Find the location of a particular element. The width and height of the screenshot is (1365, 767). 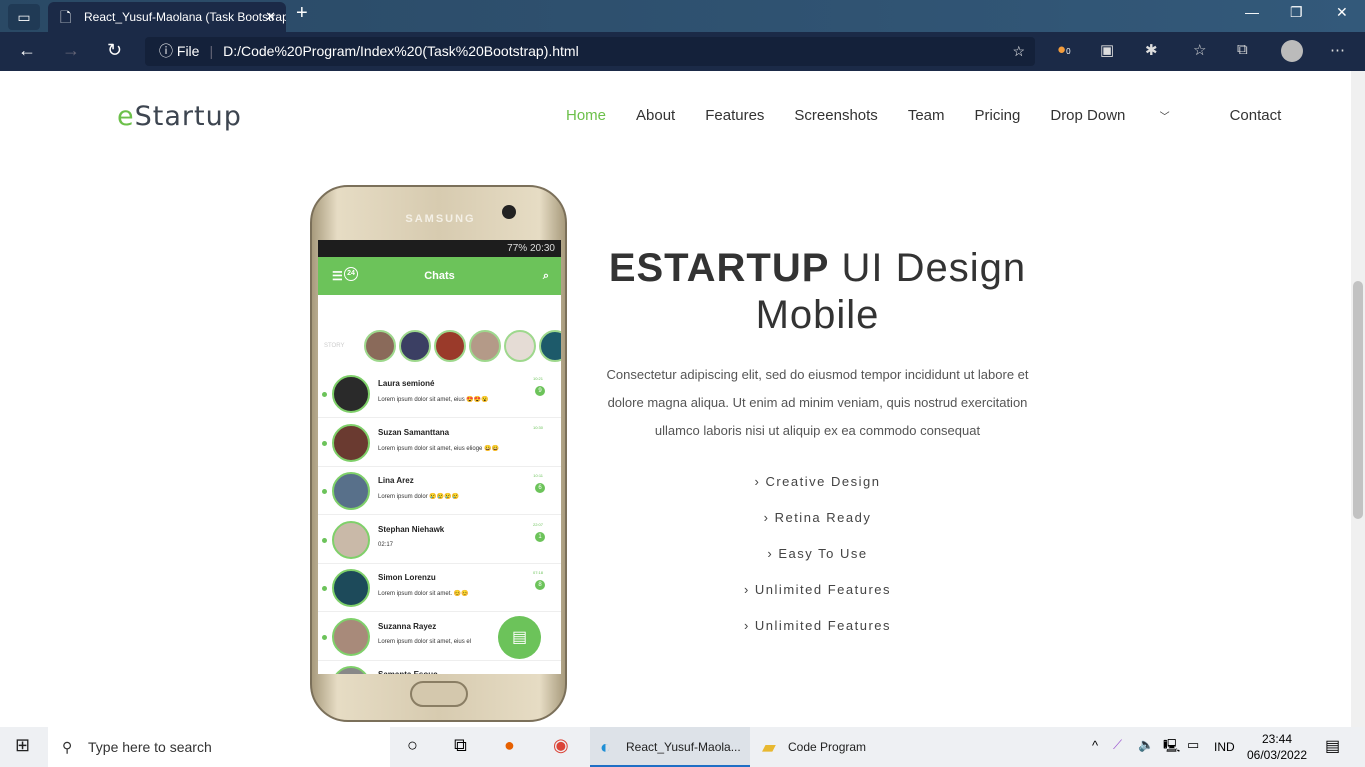

notifications-icon: ▤ is located at coordinates (1332, 746).